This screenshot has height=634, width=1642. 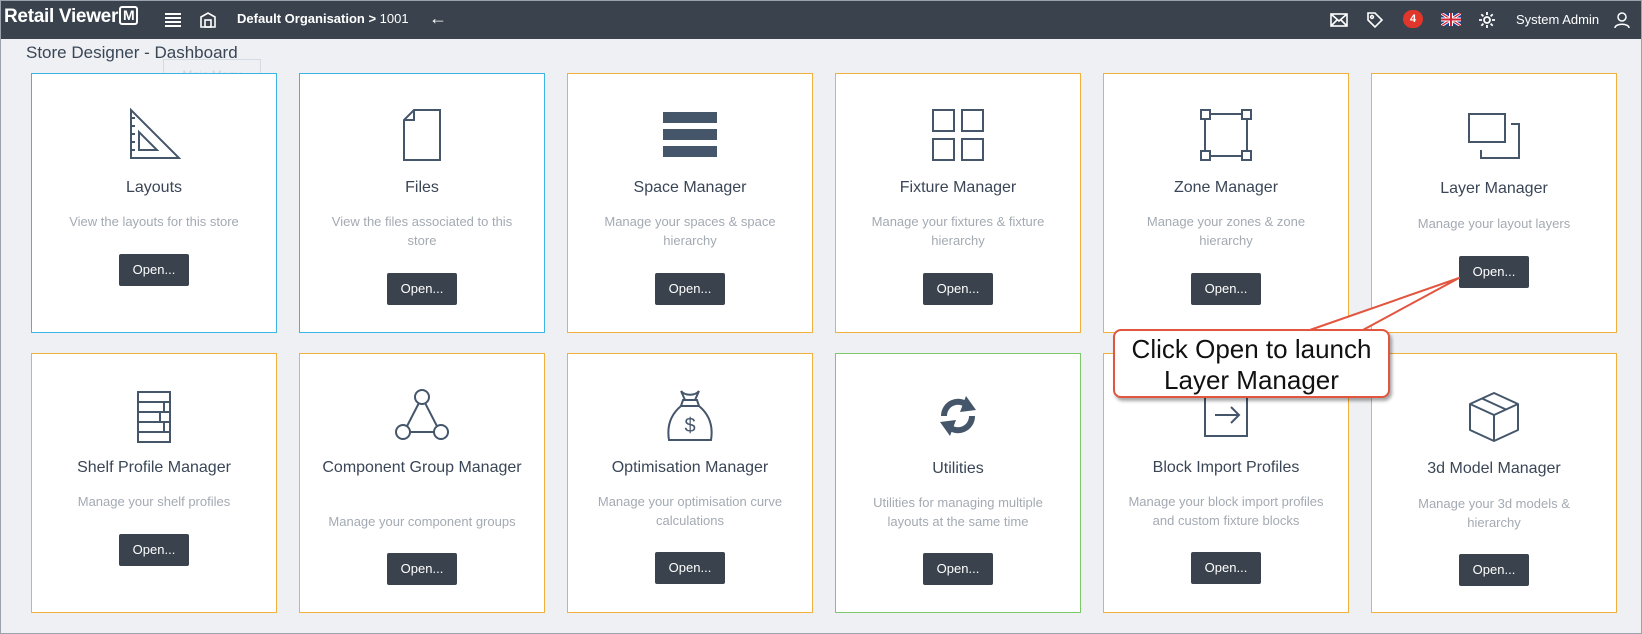 What do you see at coordinates (1251, 349) in the screenshot?
I see `callout-line-1: Click Open to launch` at bounding box center [1251, 349].